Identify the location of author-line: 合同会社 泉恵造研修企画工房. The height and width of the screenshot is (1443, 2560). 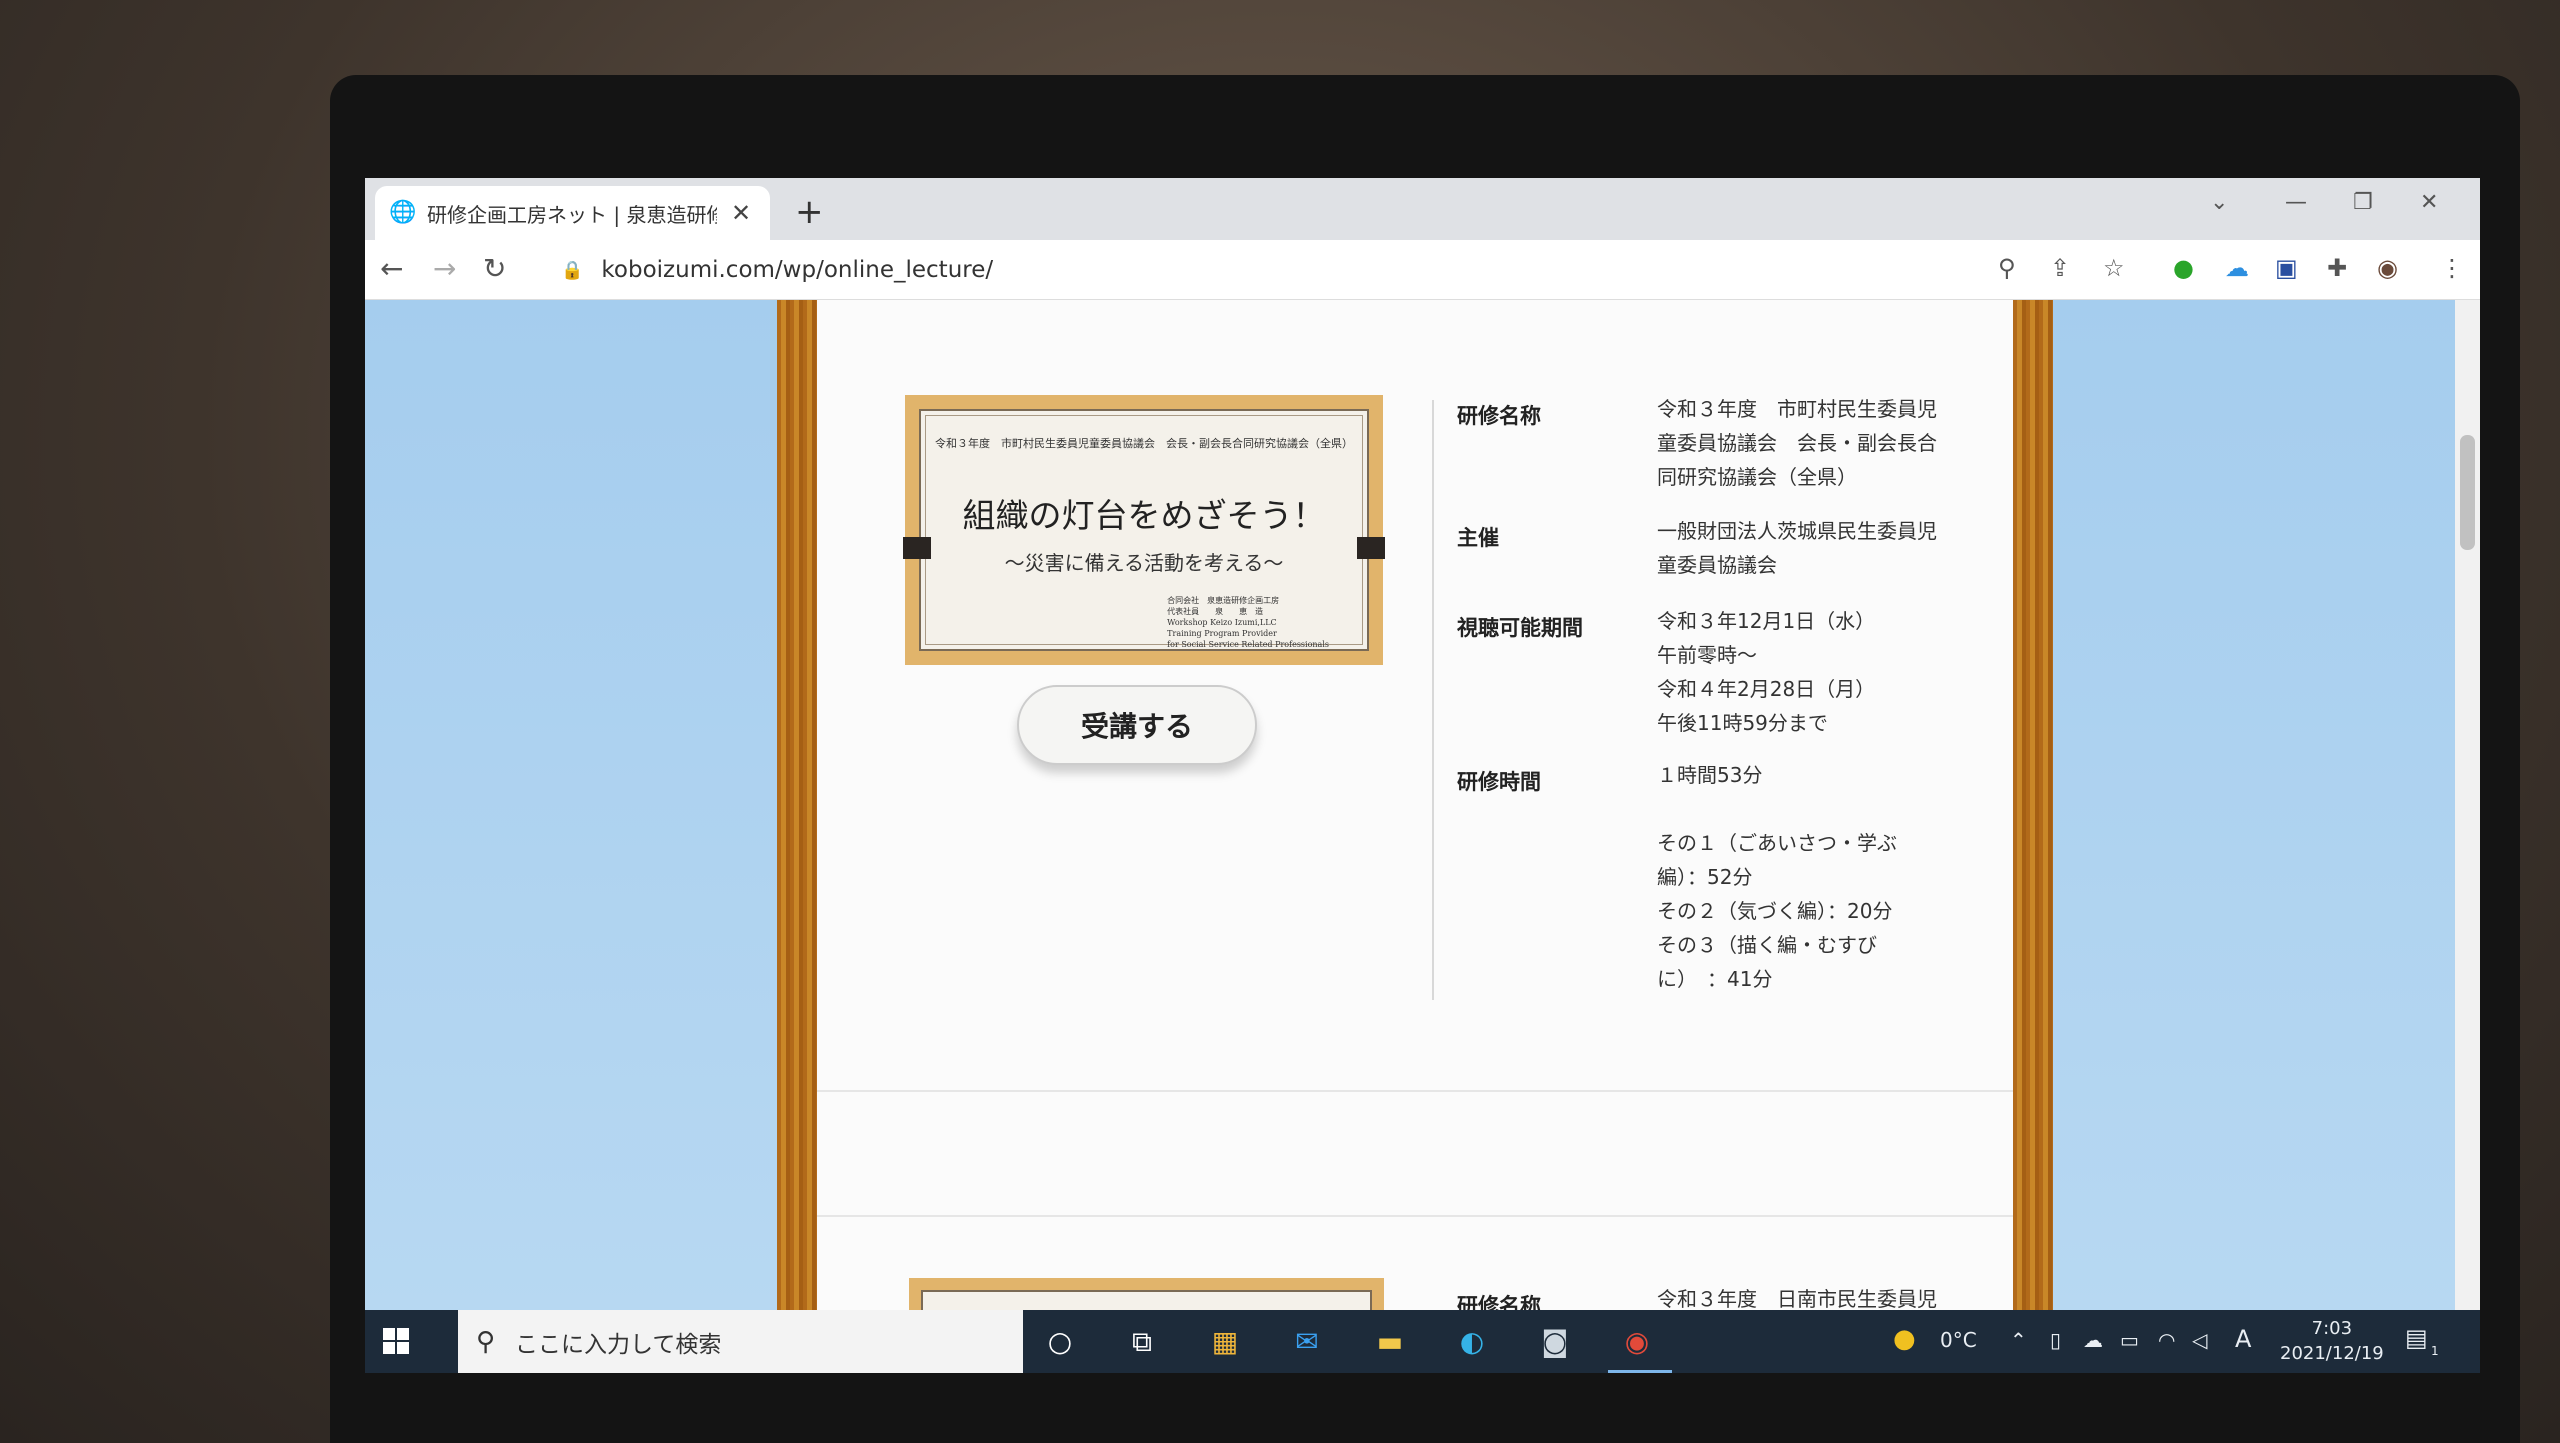
(1223, 600).